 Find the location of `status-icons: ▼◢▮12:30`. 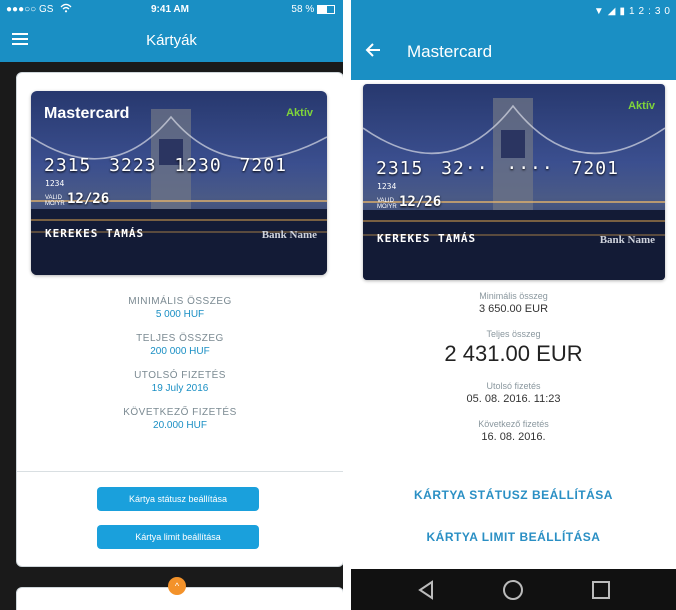

status-icons: ▼◢▮12:30 is located at coordinates (634, 11).